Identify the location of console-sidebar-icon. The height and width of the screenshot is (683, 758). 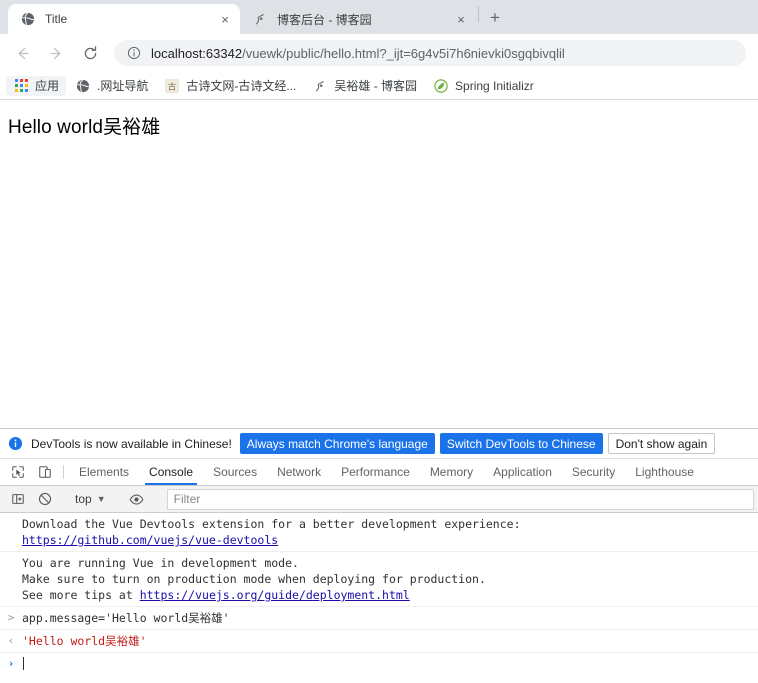
(17, 499).